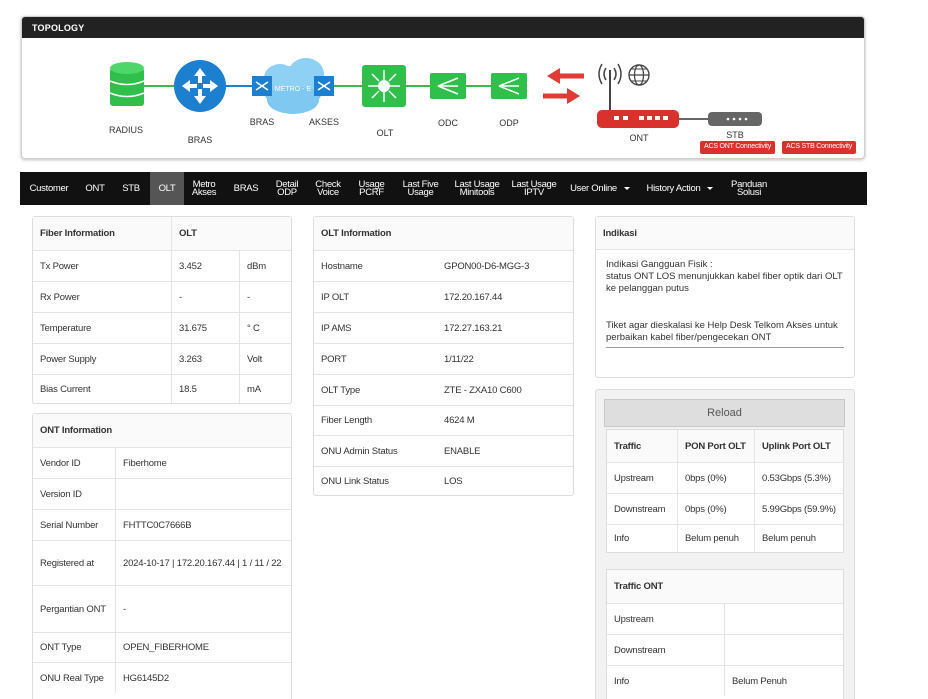 This screenshot has height=699, width=928. Describe the element at coordinates (593, 188) in the screenshot. I see `user-online-label: User Online` at that location.